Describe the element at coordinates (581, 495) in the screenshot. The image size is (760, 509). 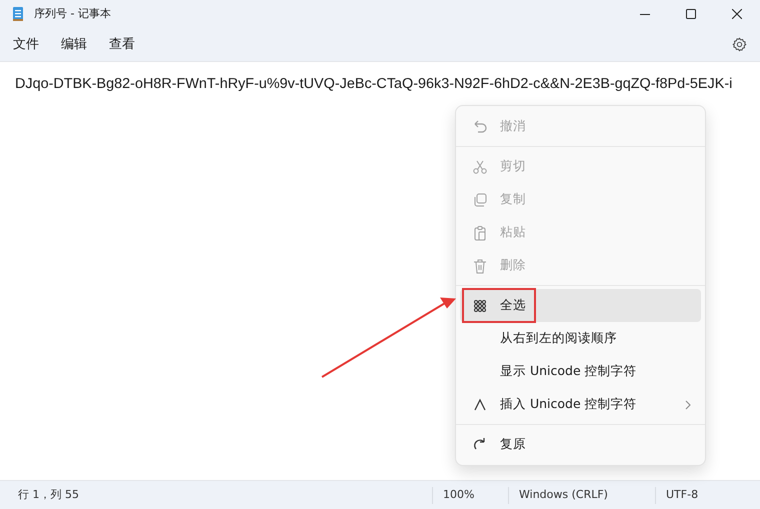
I see `status-text: Windows (CRLF)` at that location.